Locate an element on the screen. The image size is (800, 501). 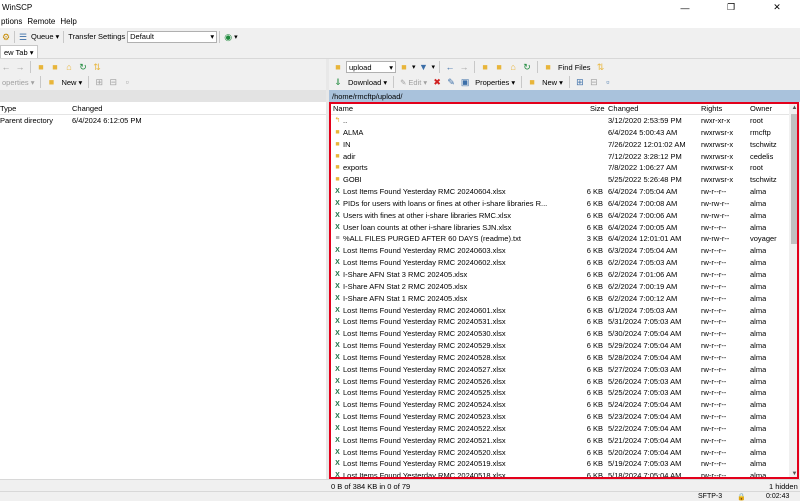
close-icon: ✕ is located at coordinates (777, 7).